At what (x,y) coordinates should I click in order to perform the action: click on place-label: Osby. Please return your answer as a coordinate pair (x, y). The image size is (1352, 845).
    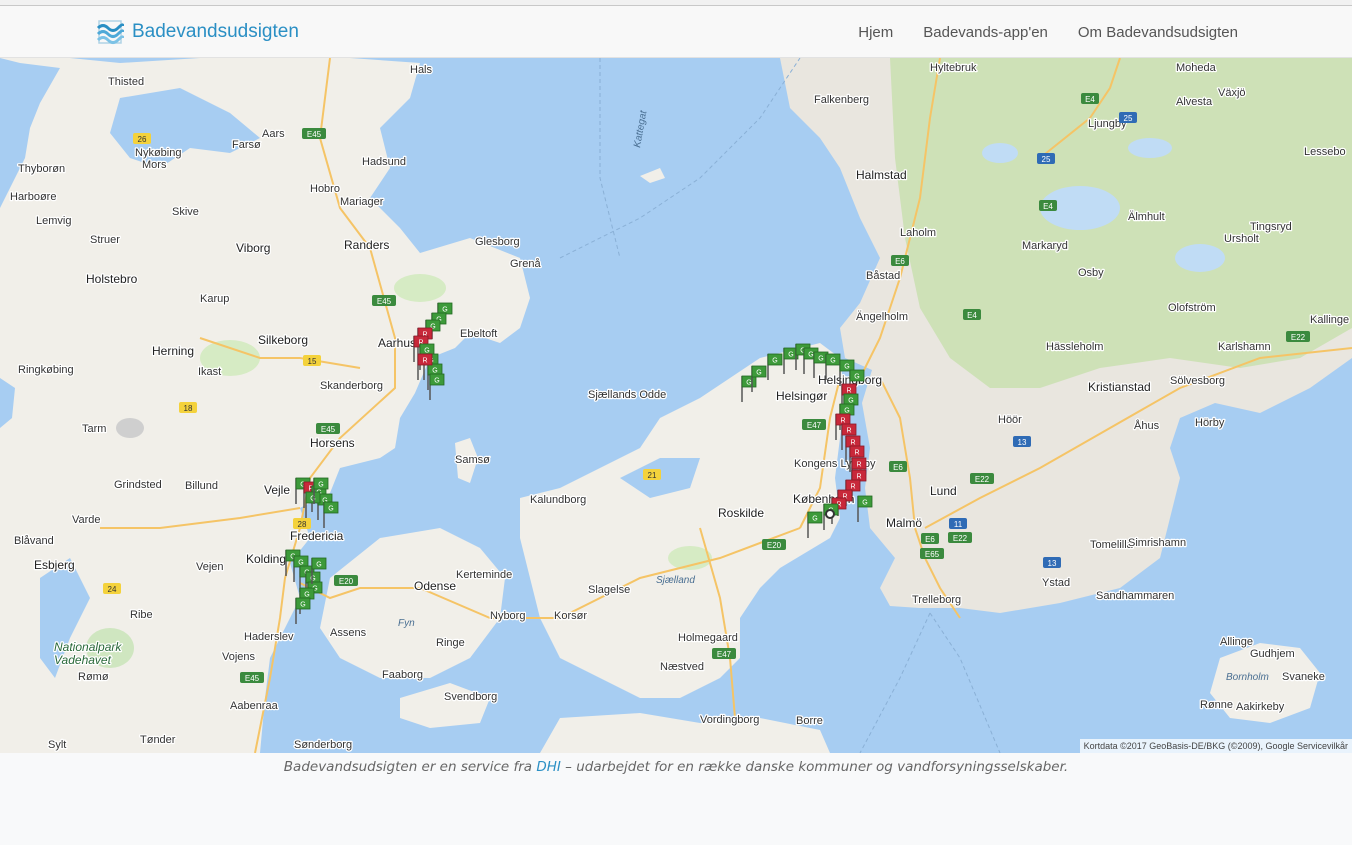
    Looking at the image, I should click on (1091, 273).